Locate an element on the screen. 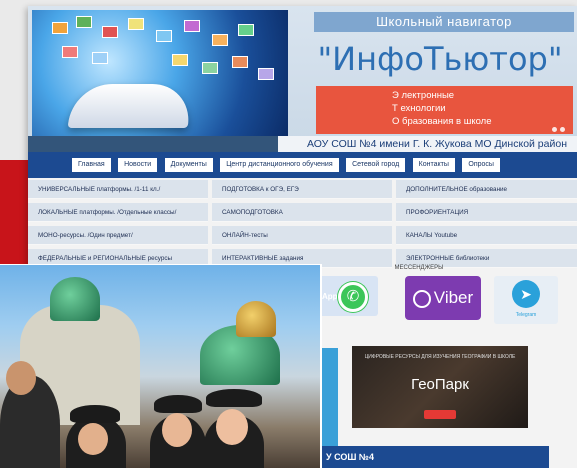 This screenshot has height=468, width=577. open-book-illustration is located at coordinates (130, 106).